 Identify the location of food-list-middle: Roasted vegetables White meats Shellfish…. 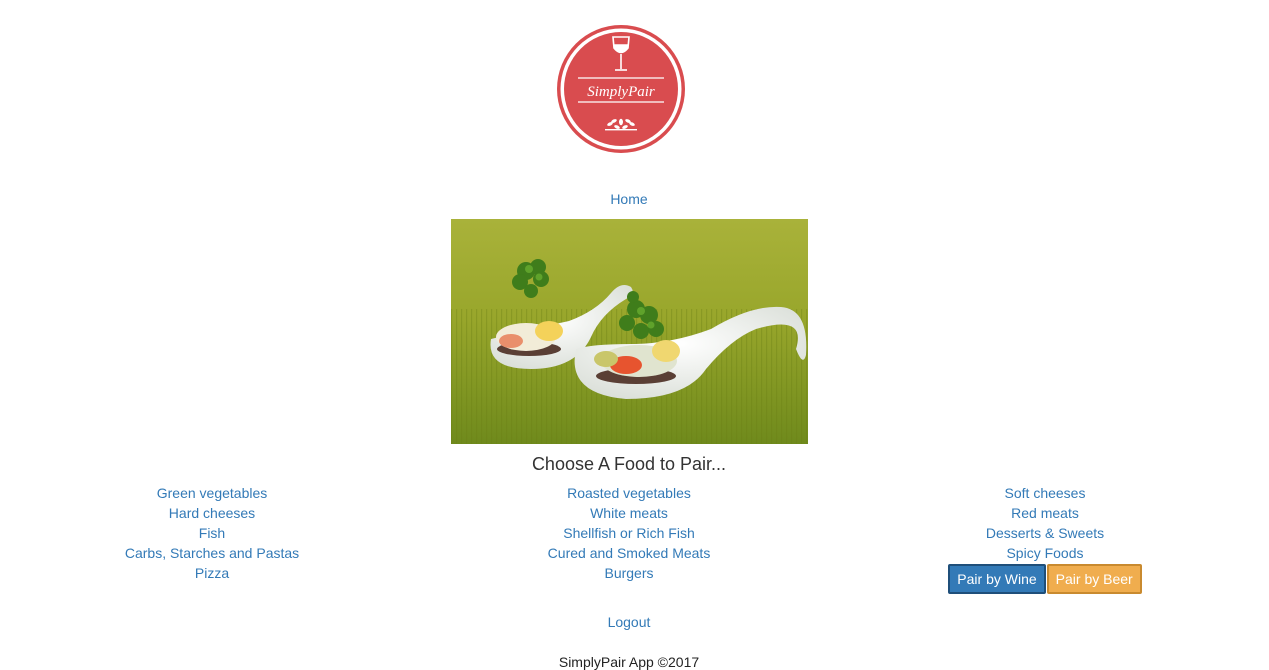
(629, 533).